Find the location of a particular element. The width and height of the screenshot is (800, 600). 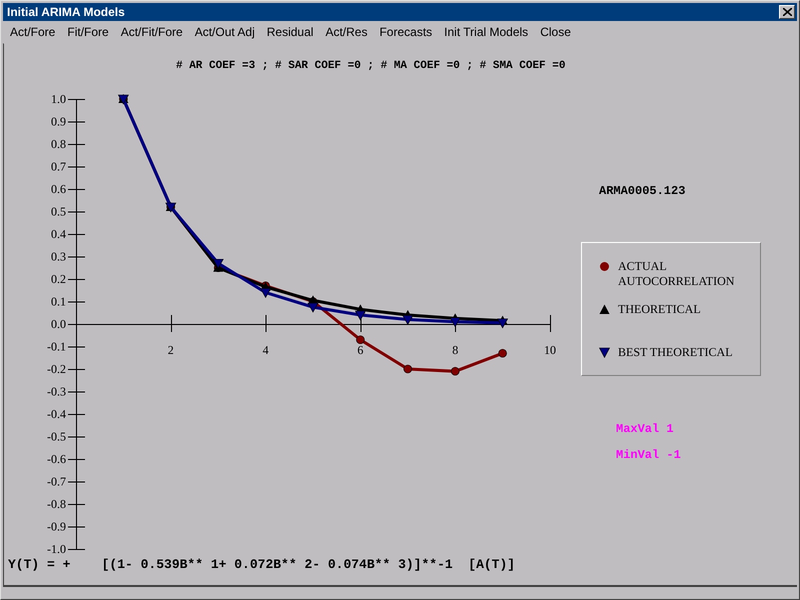

y-tick-label: -0.6 is located at coordinates (56, 459).